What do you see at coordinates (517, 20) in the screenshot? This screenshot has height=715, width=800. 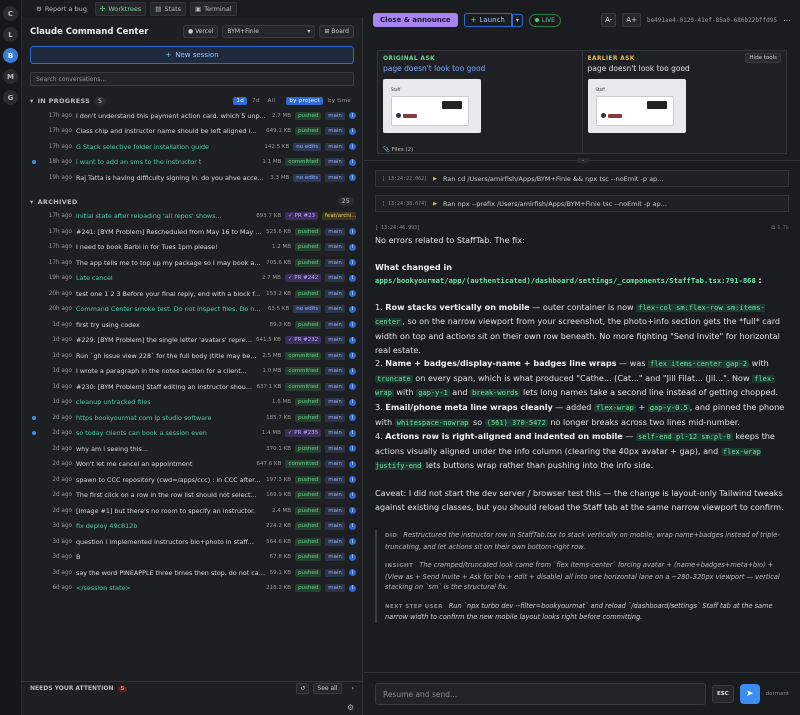 I see `launch-menu-chevron-icon: ▾` at bounding box center [517, 20].